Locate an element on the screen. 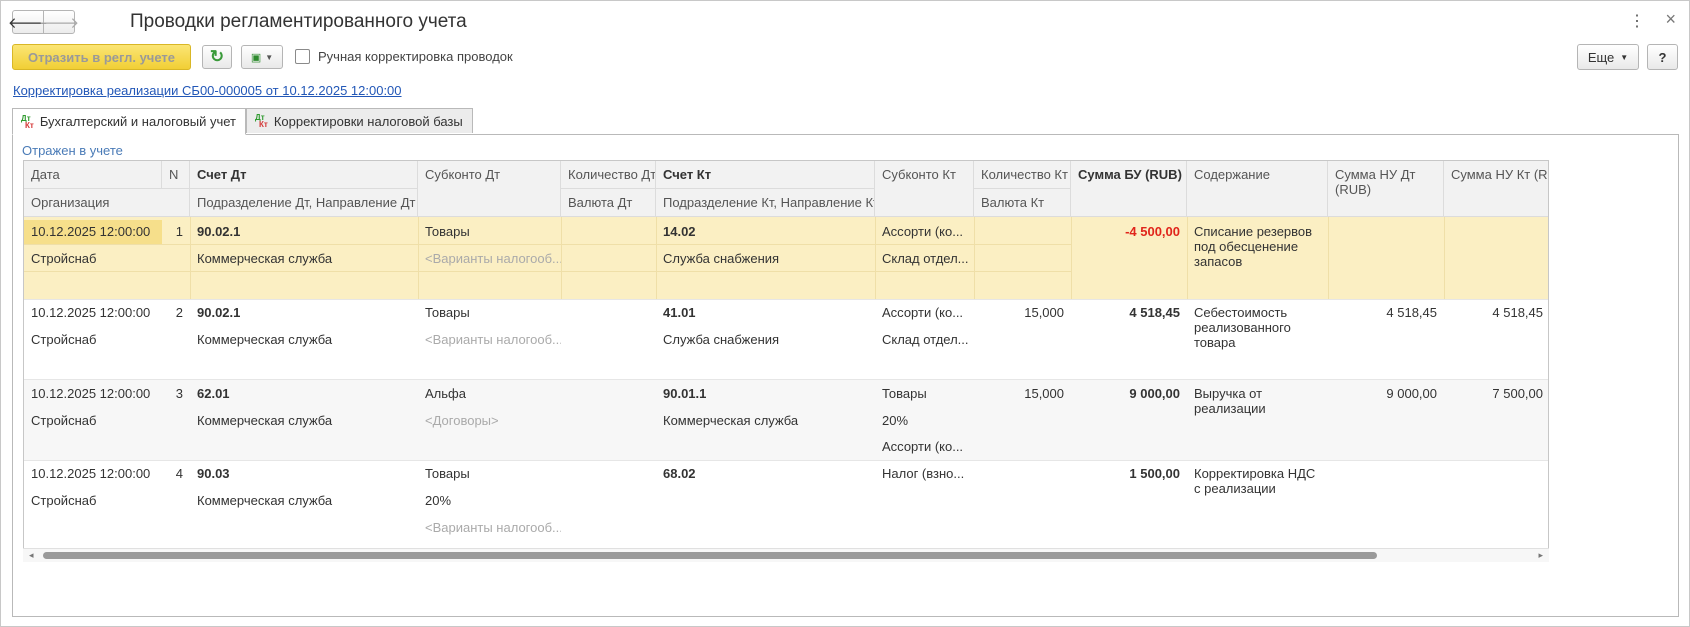 The height and width of the screenshot is (627, 1690). manual-correction-checkbox: Ручная корректировка проводок is located at coordinates (404, 56).